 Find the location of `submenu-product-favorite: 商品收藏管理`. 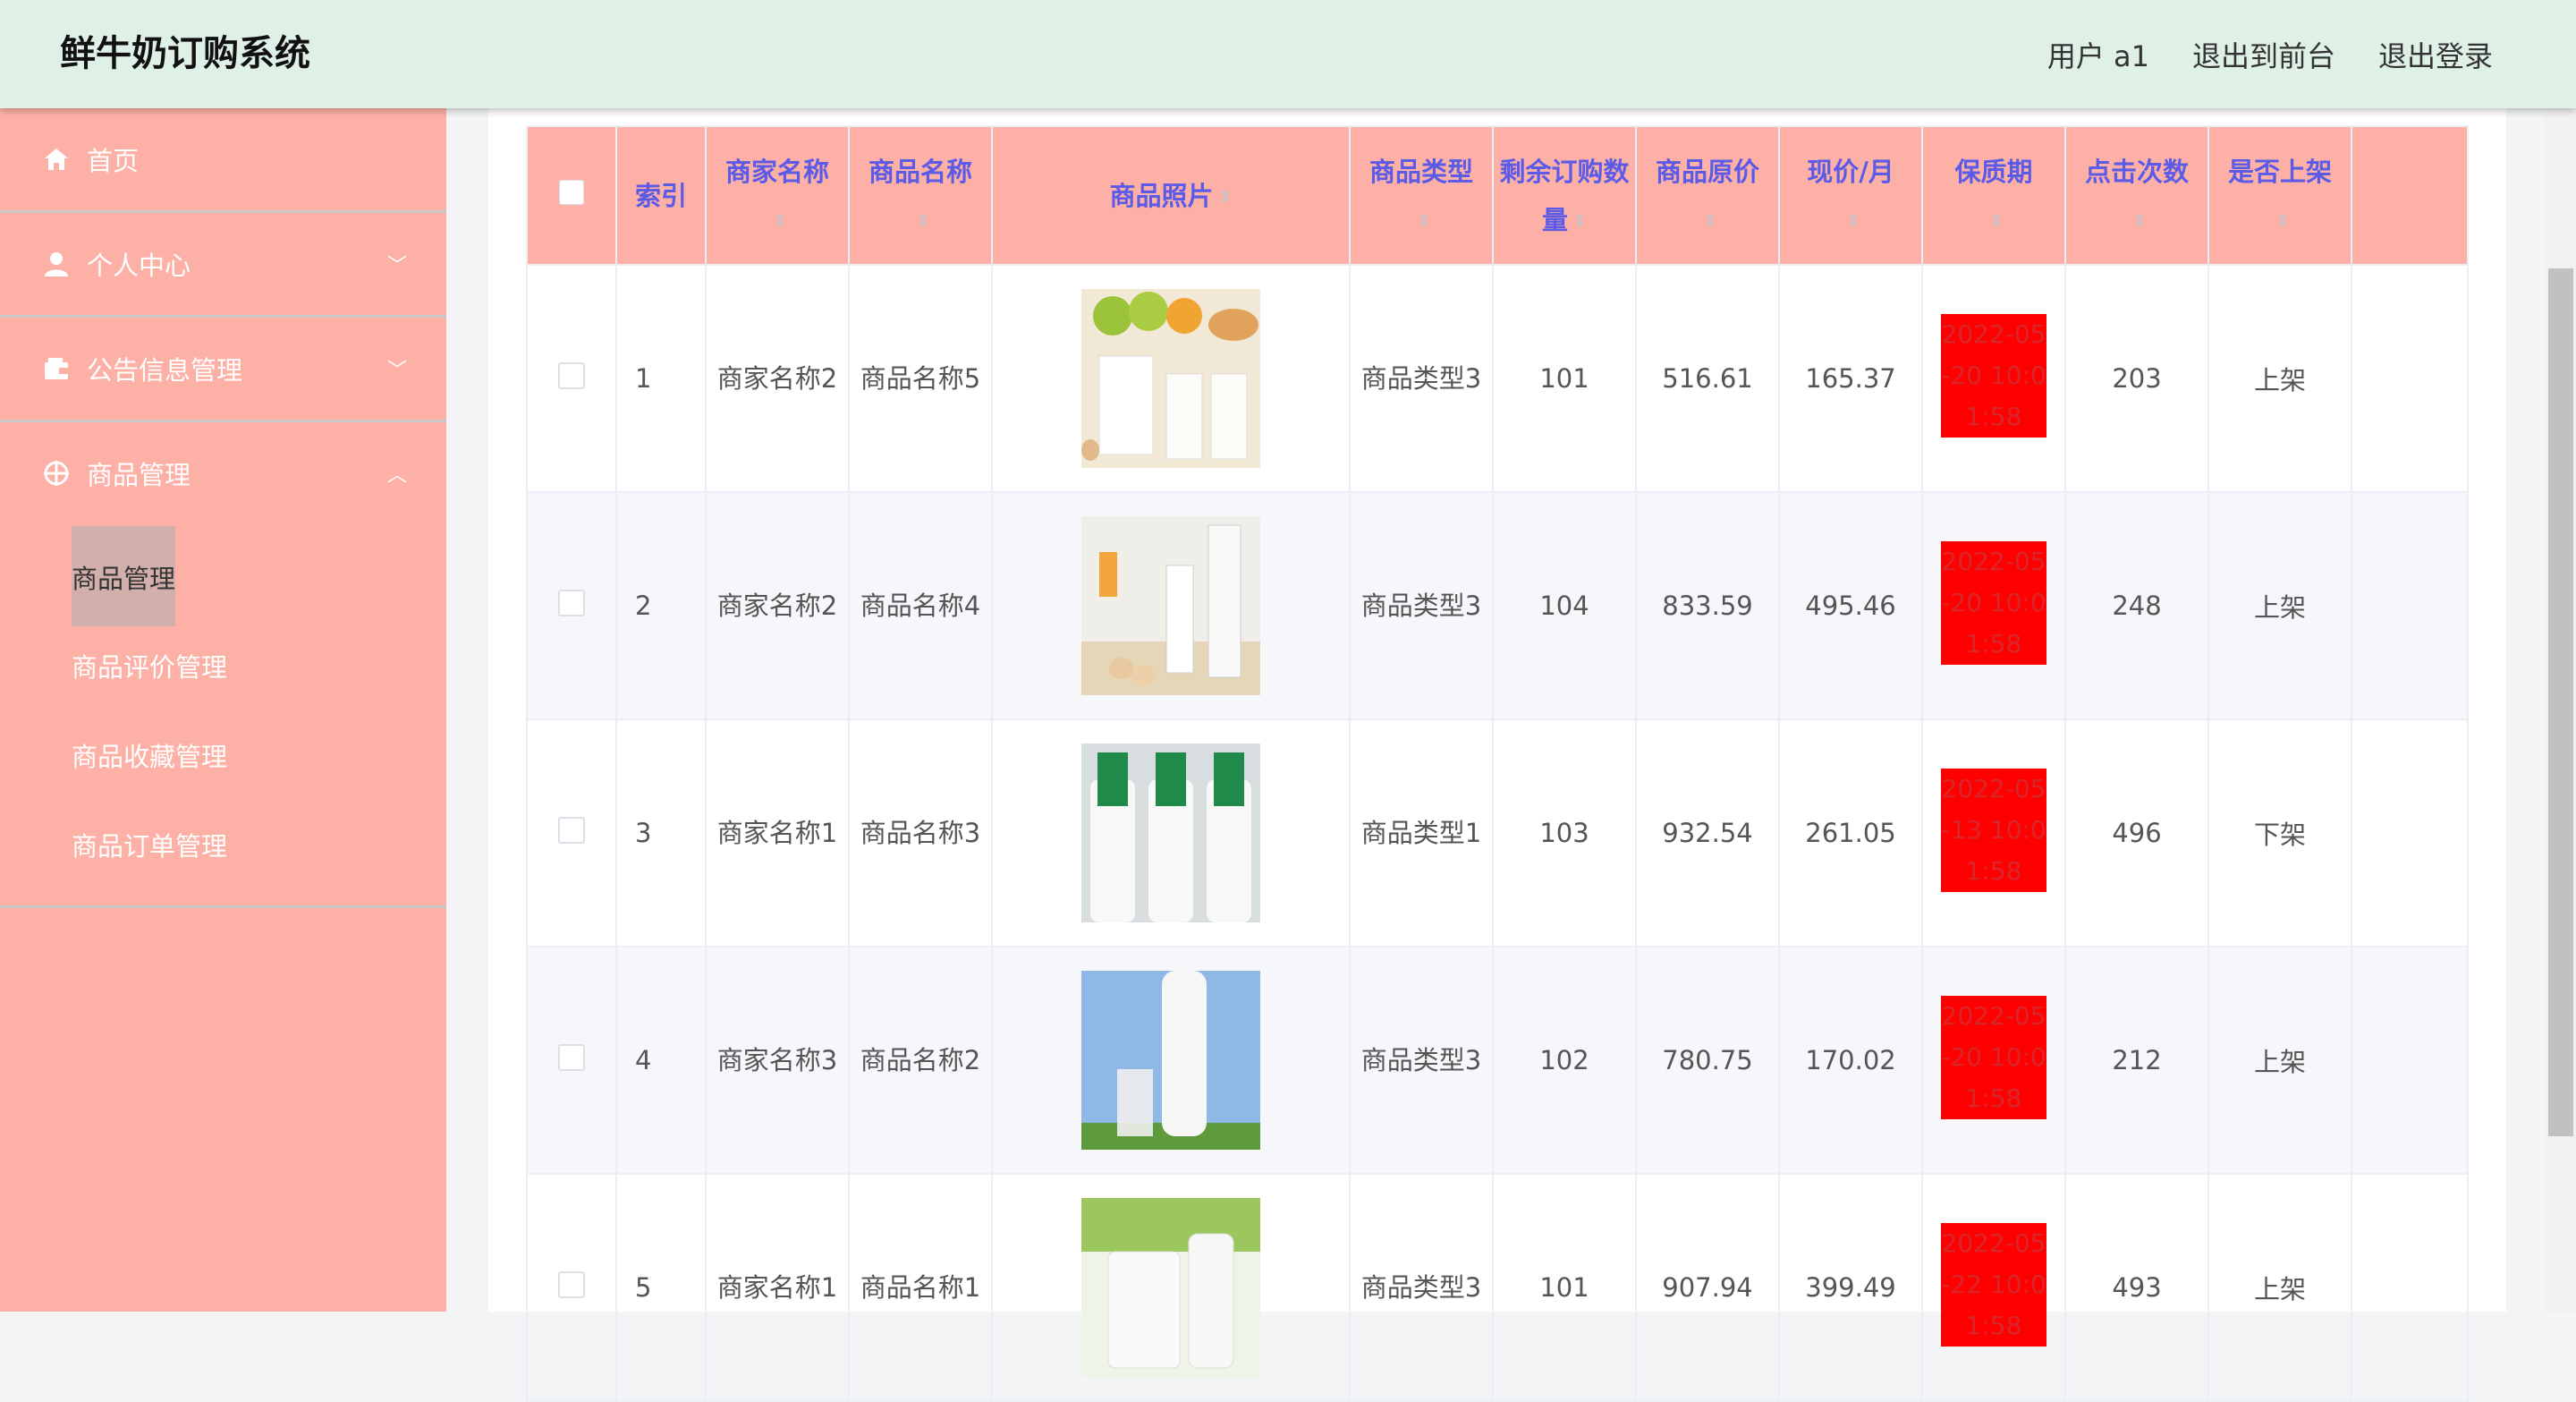

submenu-product-favorite: 商品收藏管理 is located at coordinates (223, 755).